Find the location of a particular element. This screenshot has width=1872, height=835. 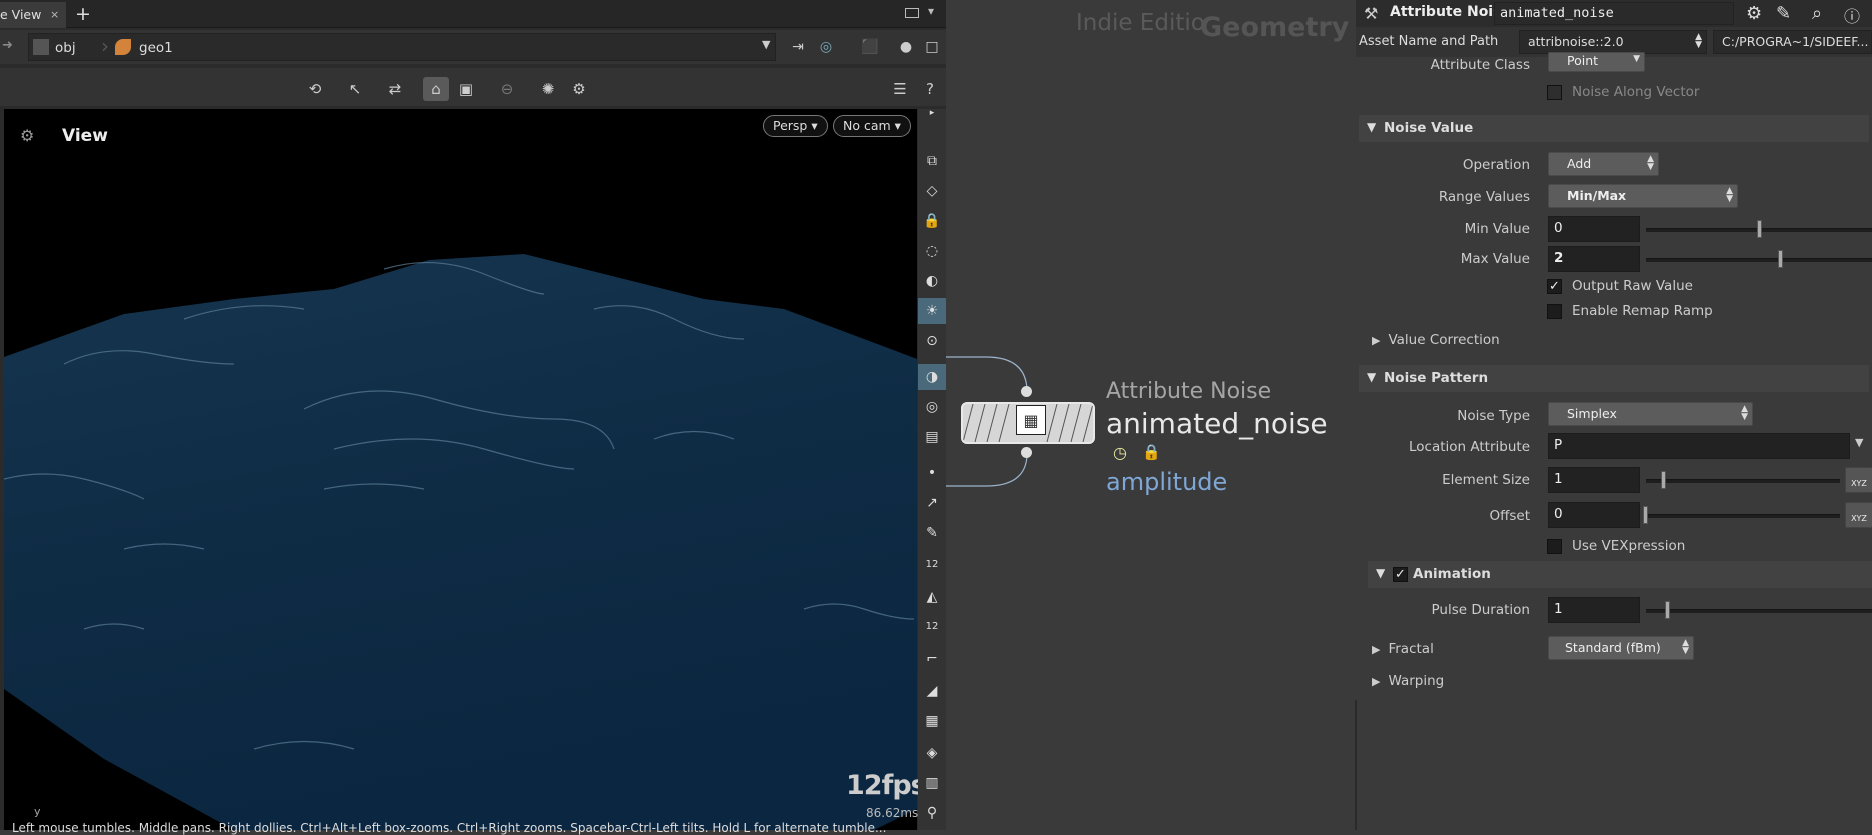

location-attribute-field: P is located at coordinates (1699, 446).